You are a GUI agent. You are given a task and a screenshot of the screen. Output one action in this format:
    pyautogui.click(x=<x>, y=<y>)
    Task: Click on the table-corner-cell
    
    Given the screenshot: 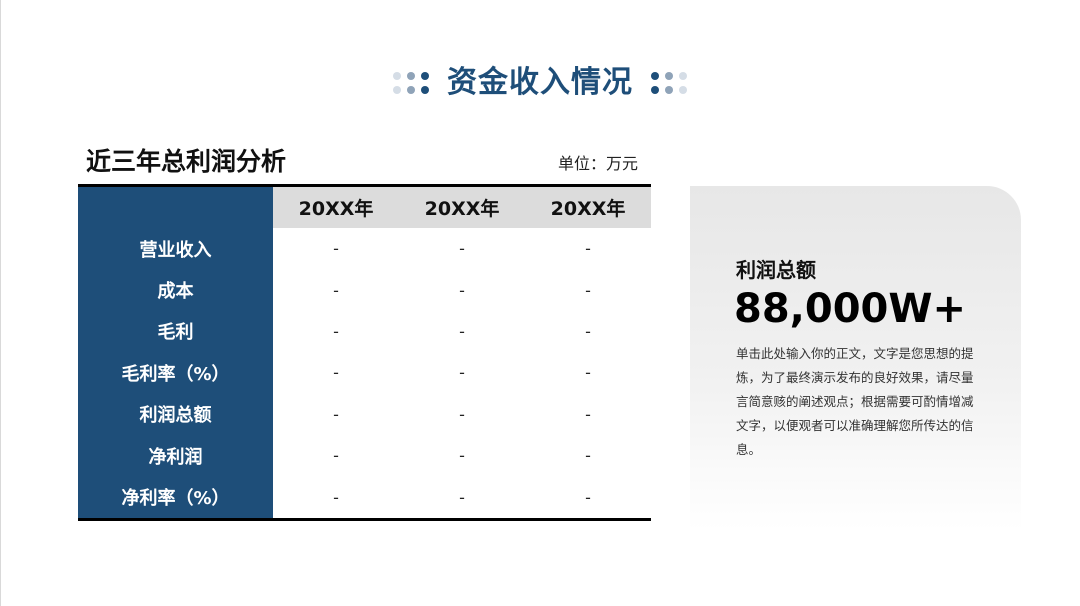 What is the action you would take?
    pyautogui.click(x=175, y=207)
    